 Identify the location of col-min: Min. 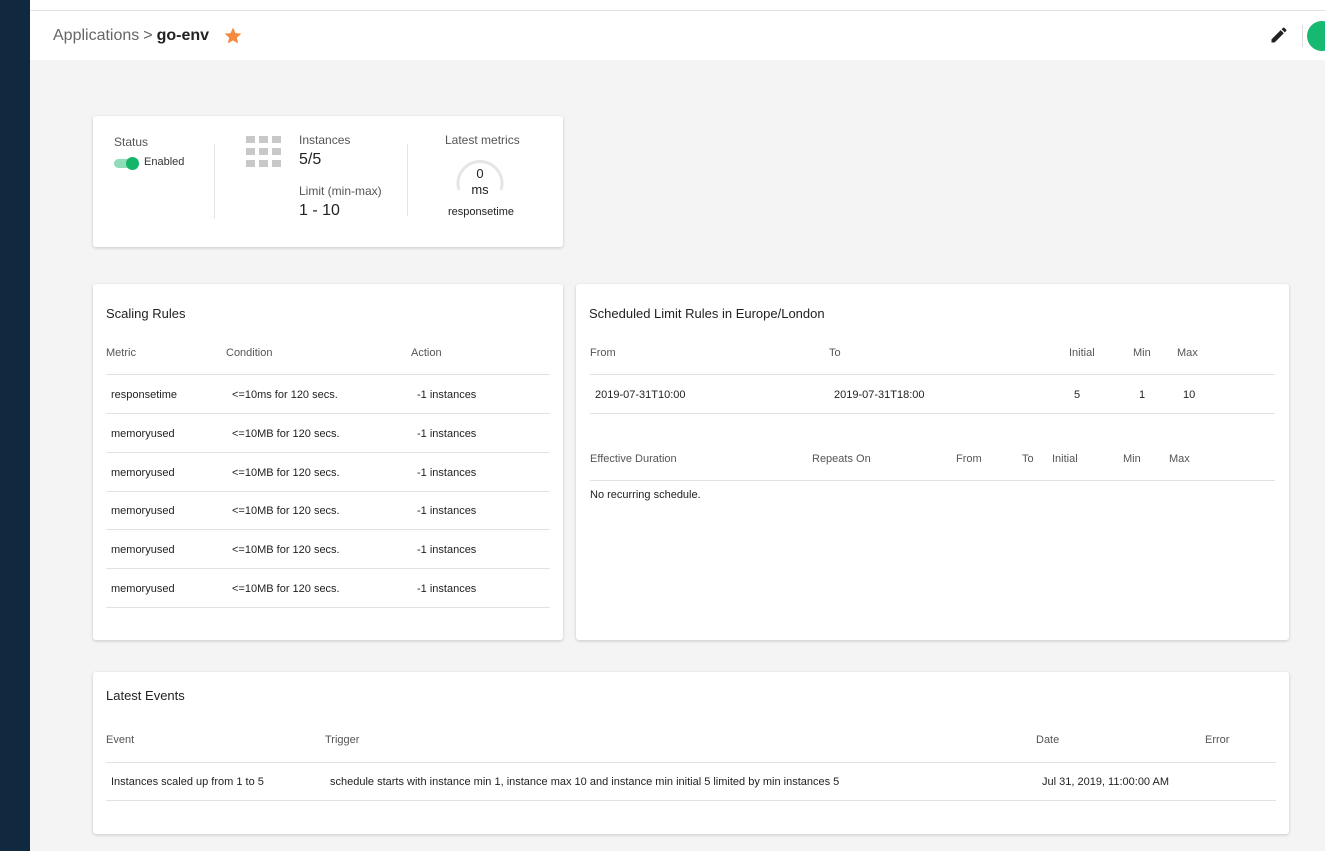
(1142, 353).